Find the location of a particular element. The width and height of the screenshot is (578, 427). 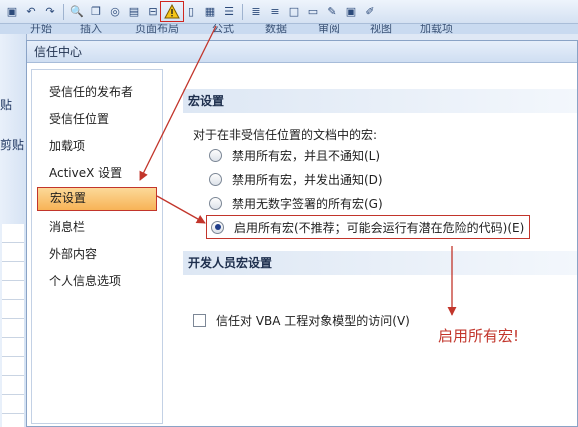

vba-trust-checkbox-row: 信任对 VBA 工程对象模型的访问(V) is located at coordinates (301, 320).